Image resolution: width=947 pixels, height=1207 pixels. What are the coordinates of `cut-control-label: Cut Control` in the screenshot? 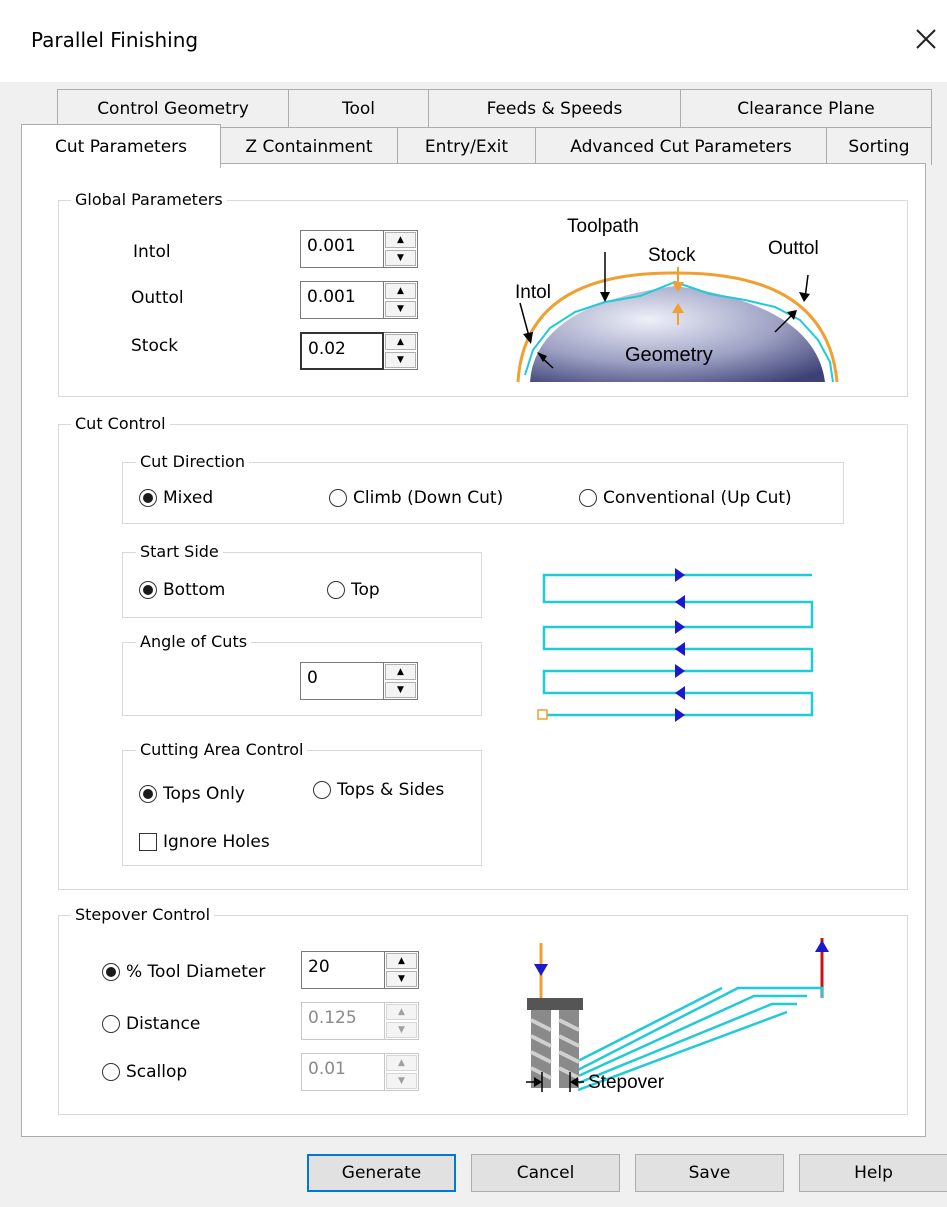 It's located at (120, 423).